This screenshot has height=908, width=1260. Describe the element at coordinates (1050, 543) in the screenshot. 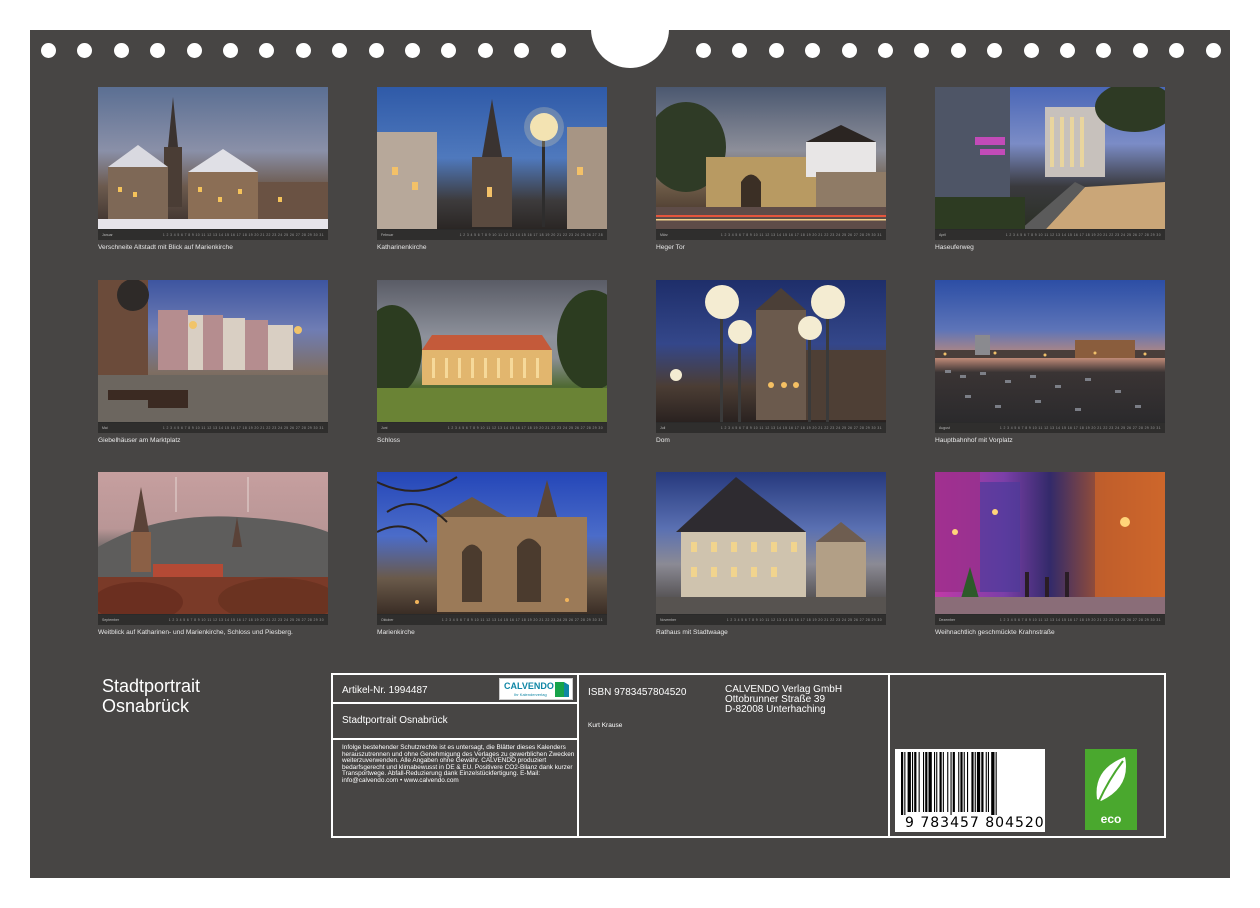

I see `photo-december` at that location.